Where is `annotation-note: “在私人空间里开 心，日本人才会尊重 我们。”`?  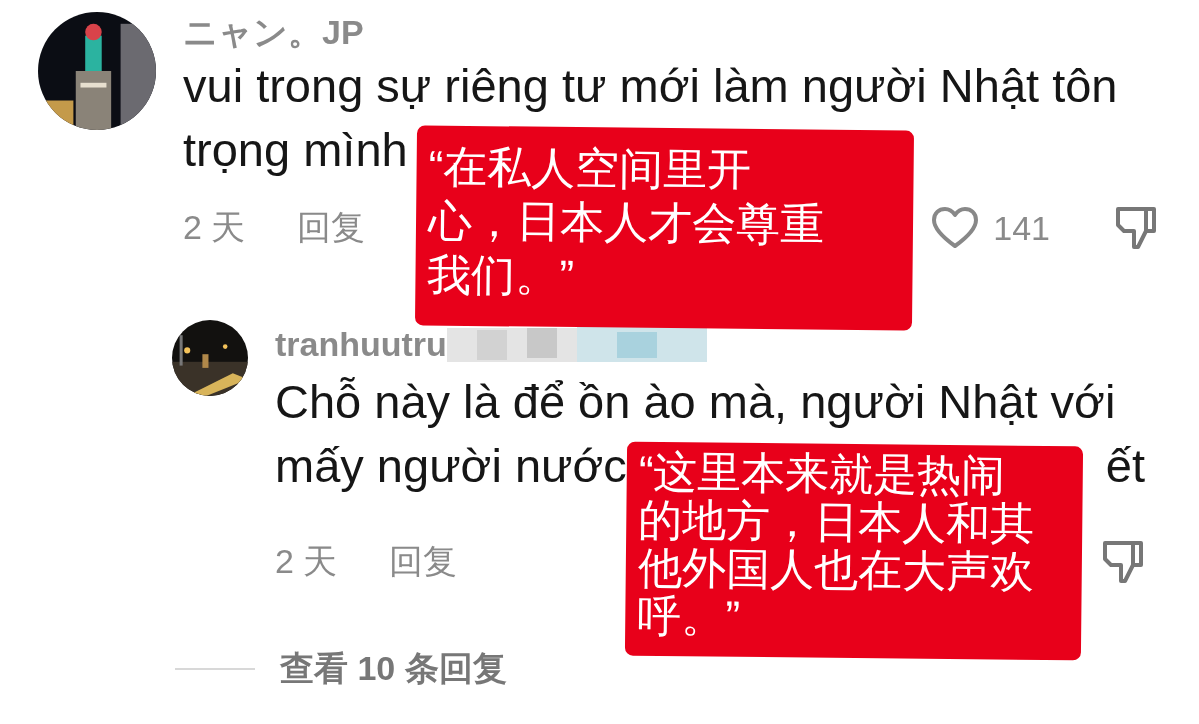 annotation-note: “在私人空间里开 心，日本人才会尊重 我们。” is located at coordinates (664, 228).